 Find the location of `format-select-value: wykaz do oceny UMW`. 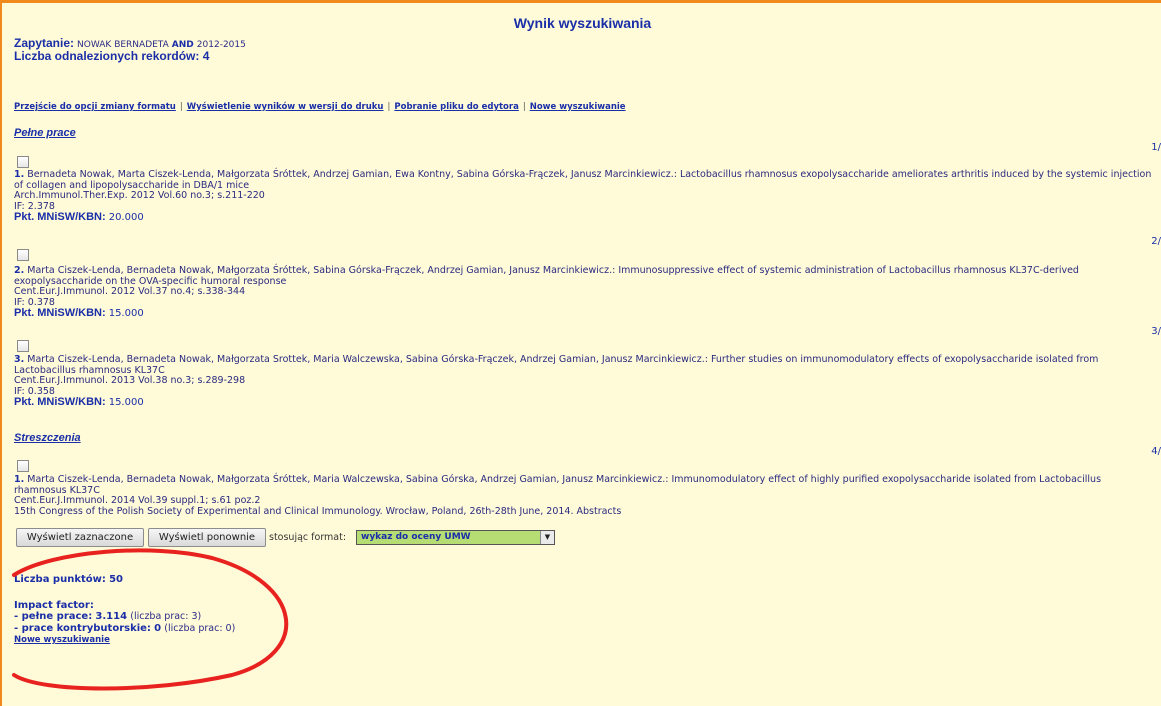

format-select-value: wykaz do oceny UMW is located at coordinates (416, 537).